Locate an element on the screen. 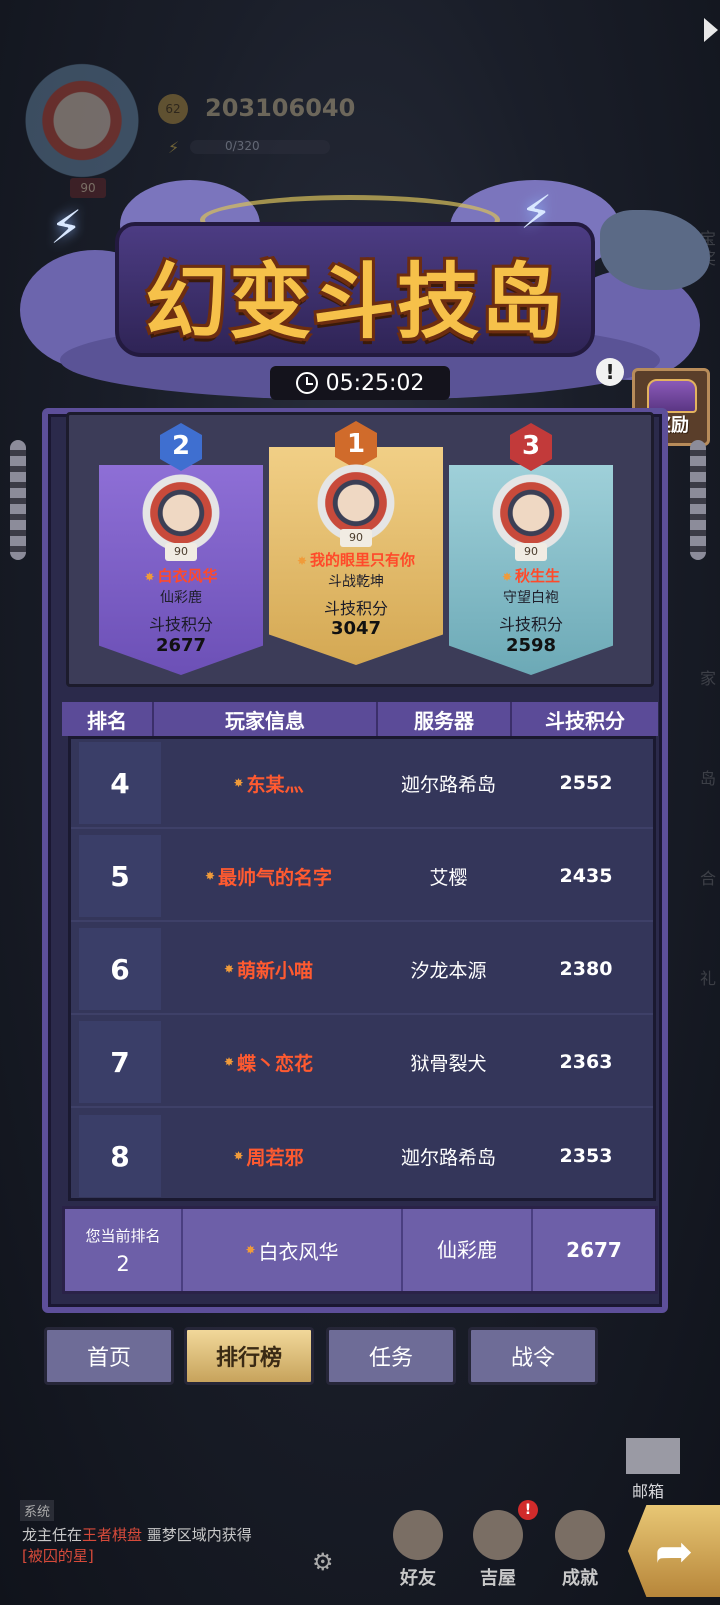 This screenshot has height=1605, width=720. clock-icon is located at coordinates (306, 383).